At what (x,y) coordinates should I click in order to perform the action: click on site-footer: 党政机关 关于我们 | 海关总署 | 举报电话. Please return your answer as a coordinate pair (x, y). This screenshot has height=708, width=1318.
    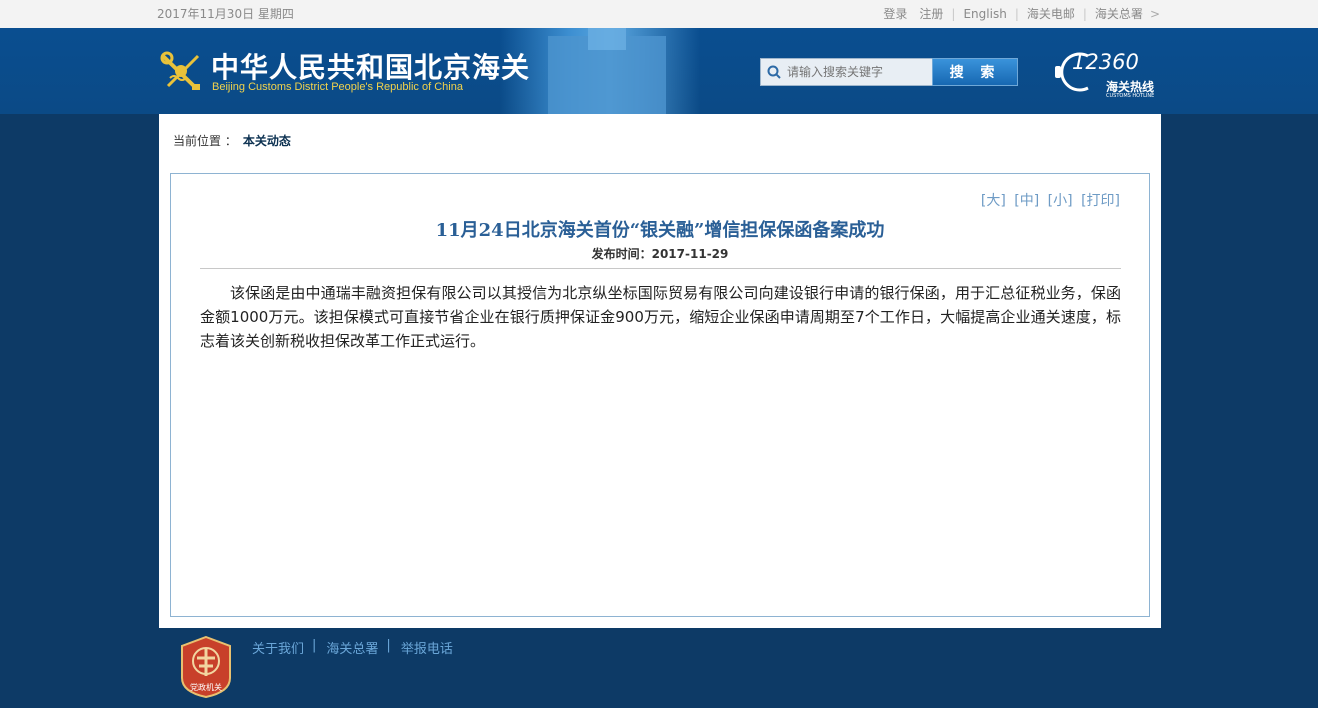
    Looking at the image, I should click on (659, 668).